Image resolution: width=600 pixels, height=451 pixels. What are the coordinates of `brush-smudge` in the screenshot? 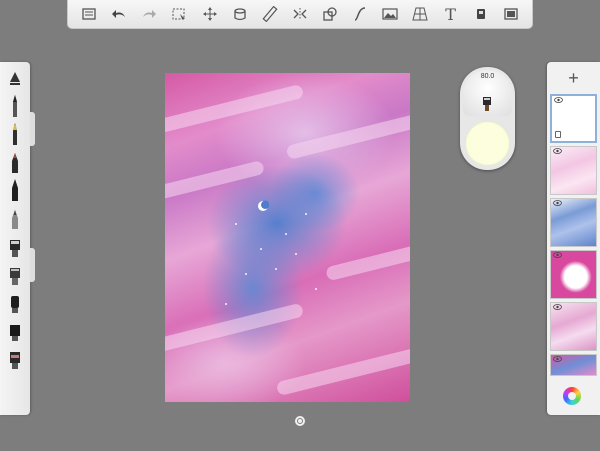 It's located at (15, 302).